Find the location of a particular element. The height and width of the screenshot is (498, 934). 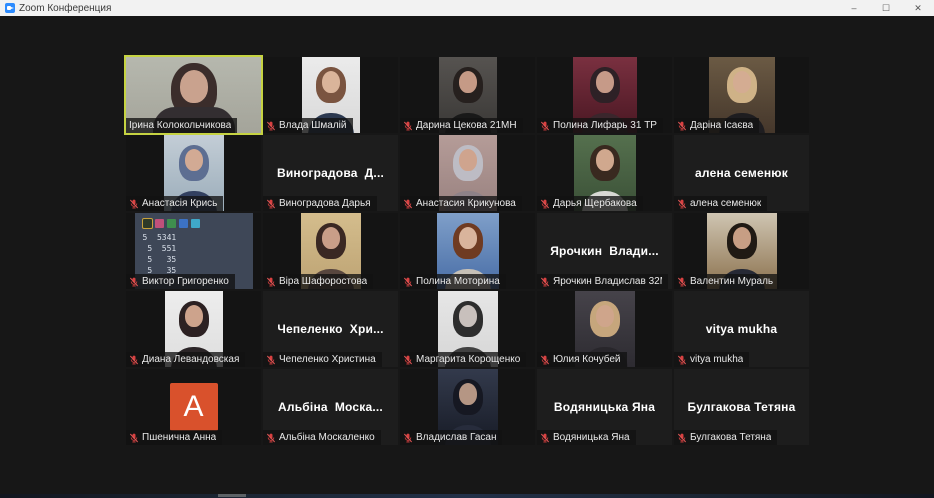

window-controls: – ☐ ✕ is located at coordinates (886, 8).